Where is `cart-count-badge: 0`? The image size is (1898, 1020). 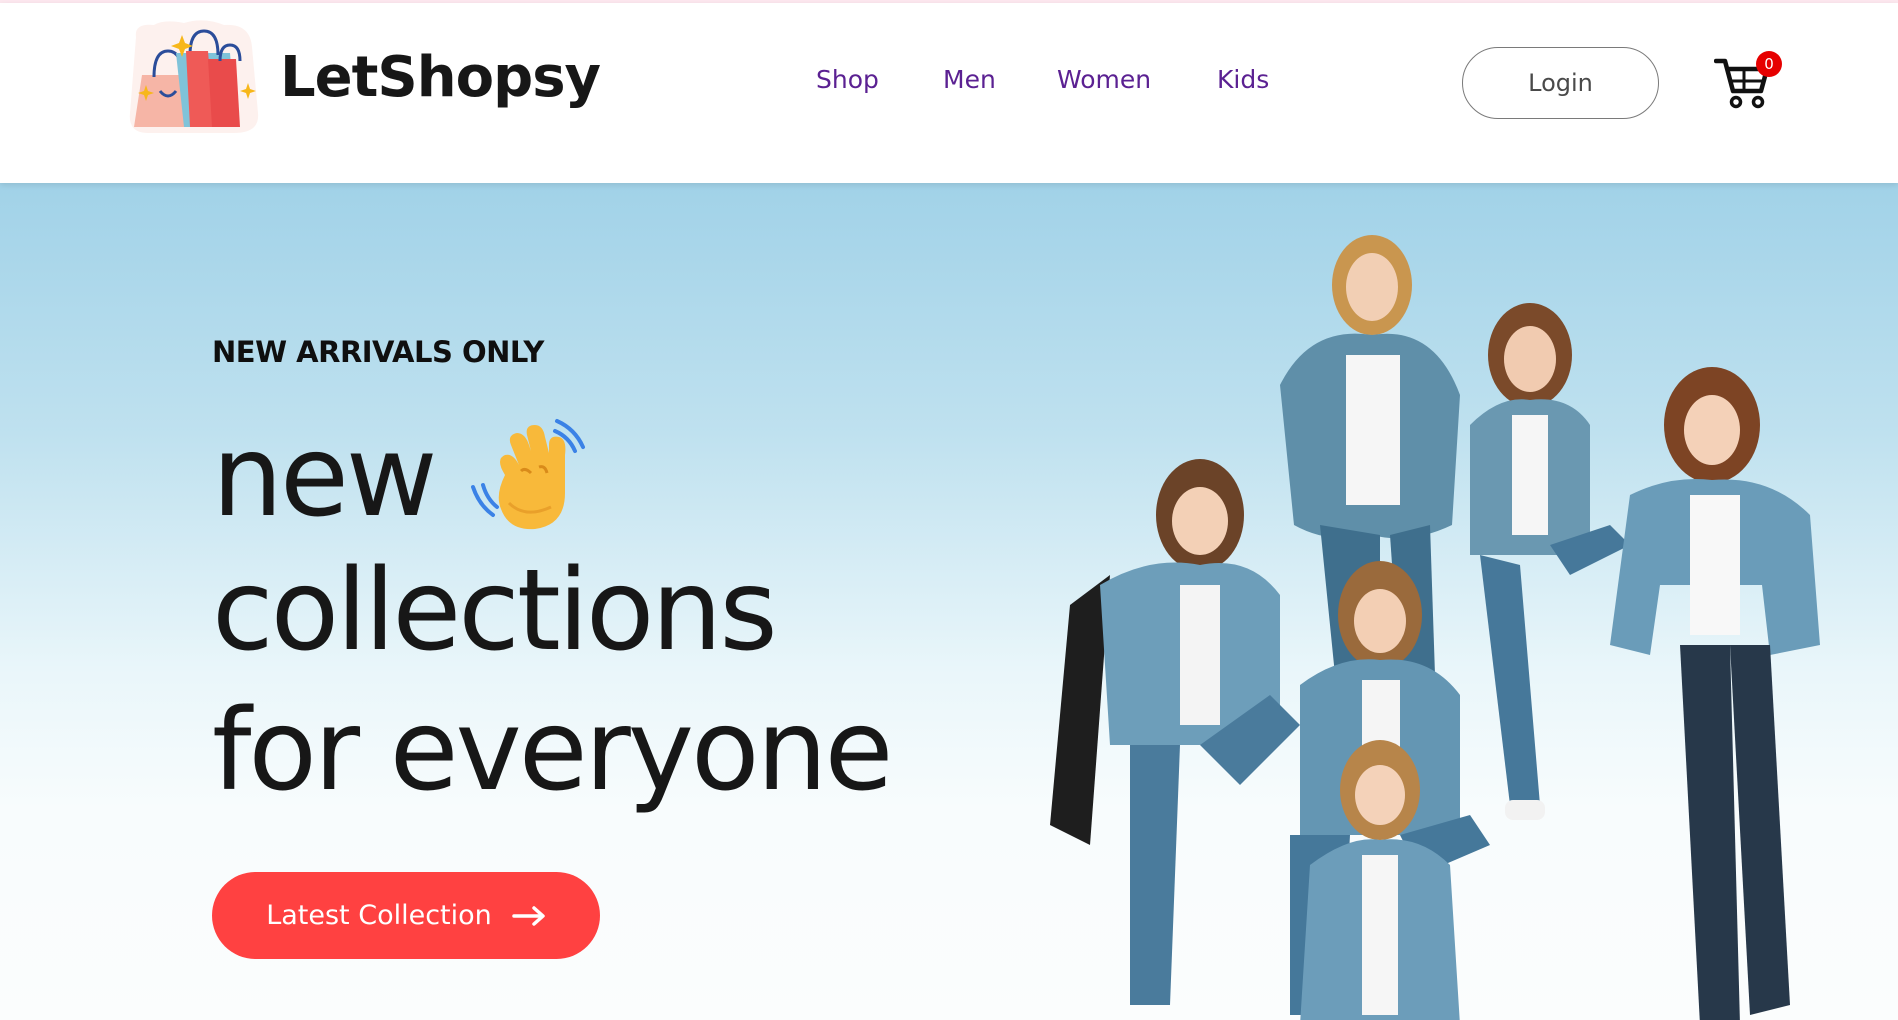 cart-count-badge: 0 is located at coordinates (1769, 64).